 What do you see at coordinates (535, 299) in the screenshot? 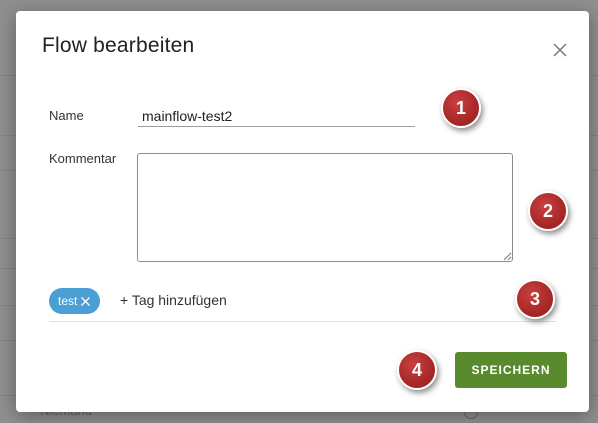
I see `step-marker: 3` at bounding box center [535, 299].